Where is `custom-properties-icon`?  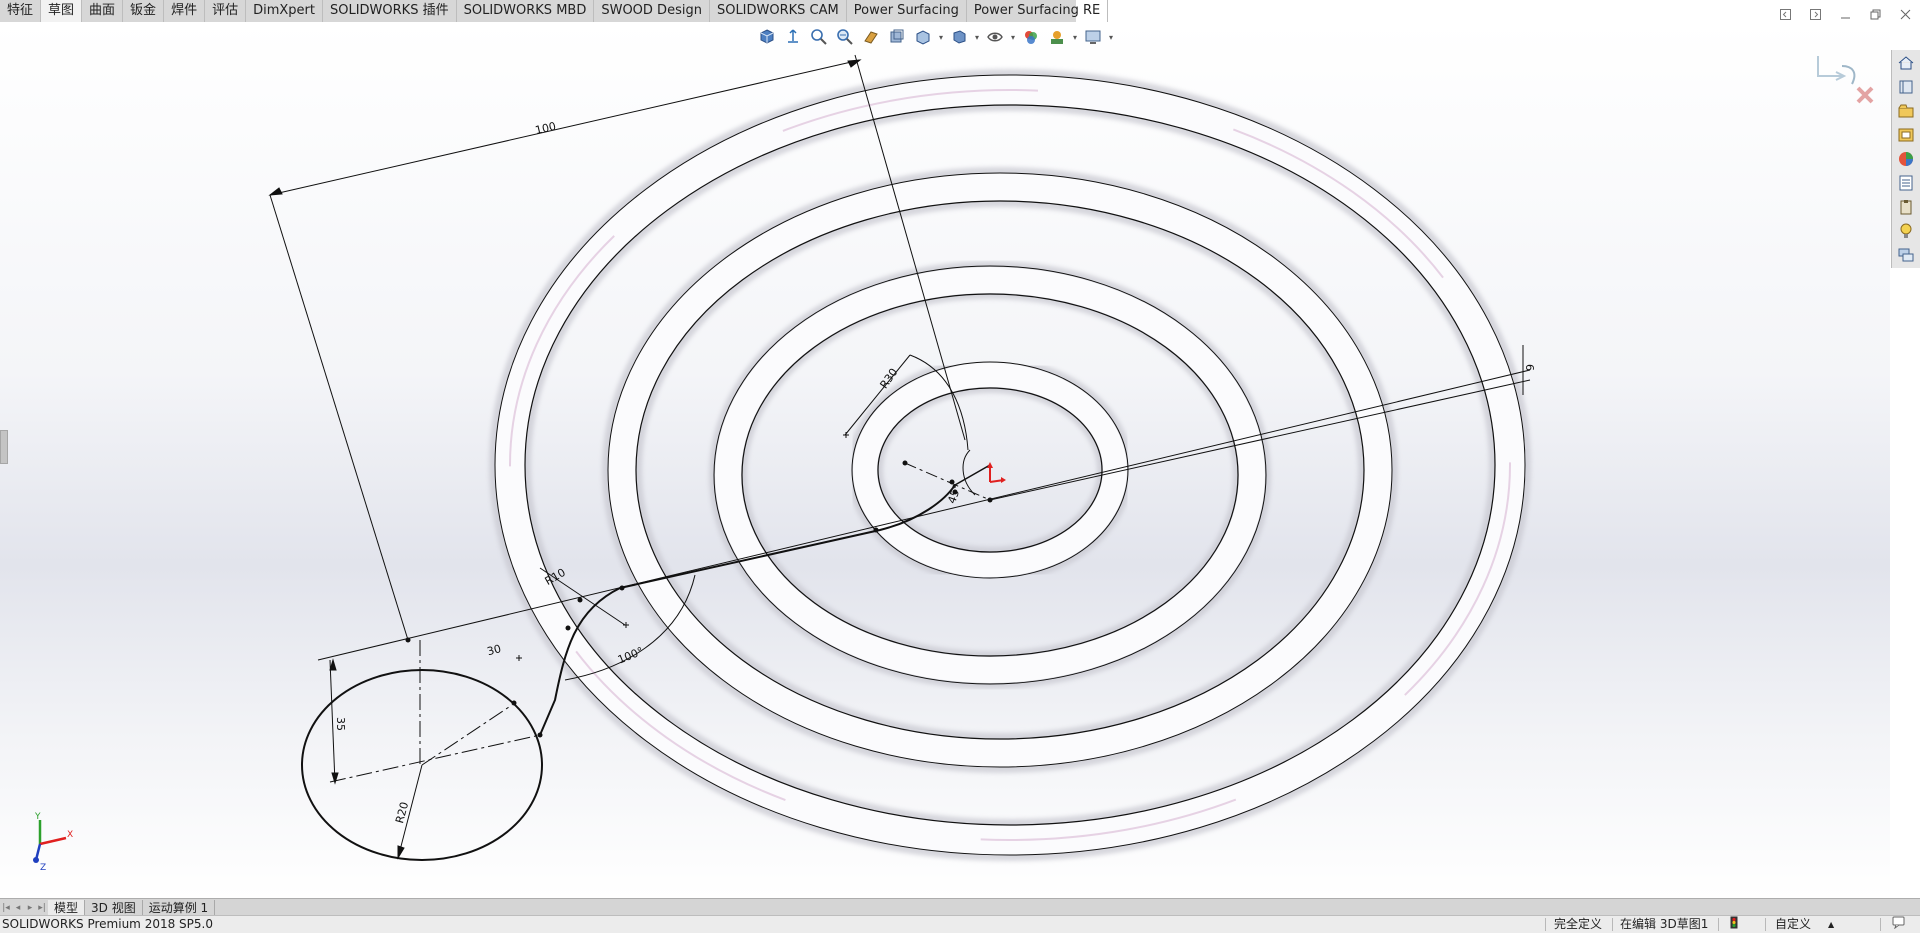 custom-properties-icon is located at coordinates (1906, 183).